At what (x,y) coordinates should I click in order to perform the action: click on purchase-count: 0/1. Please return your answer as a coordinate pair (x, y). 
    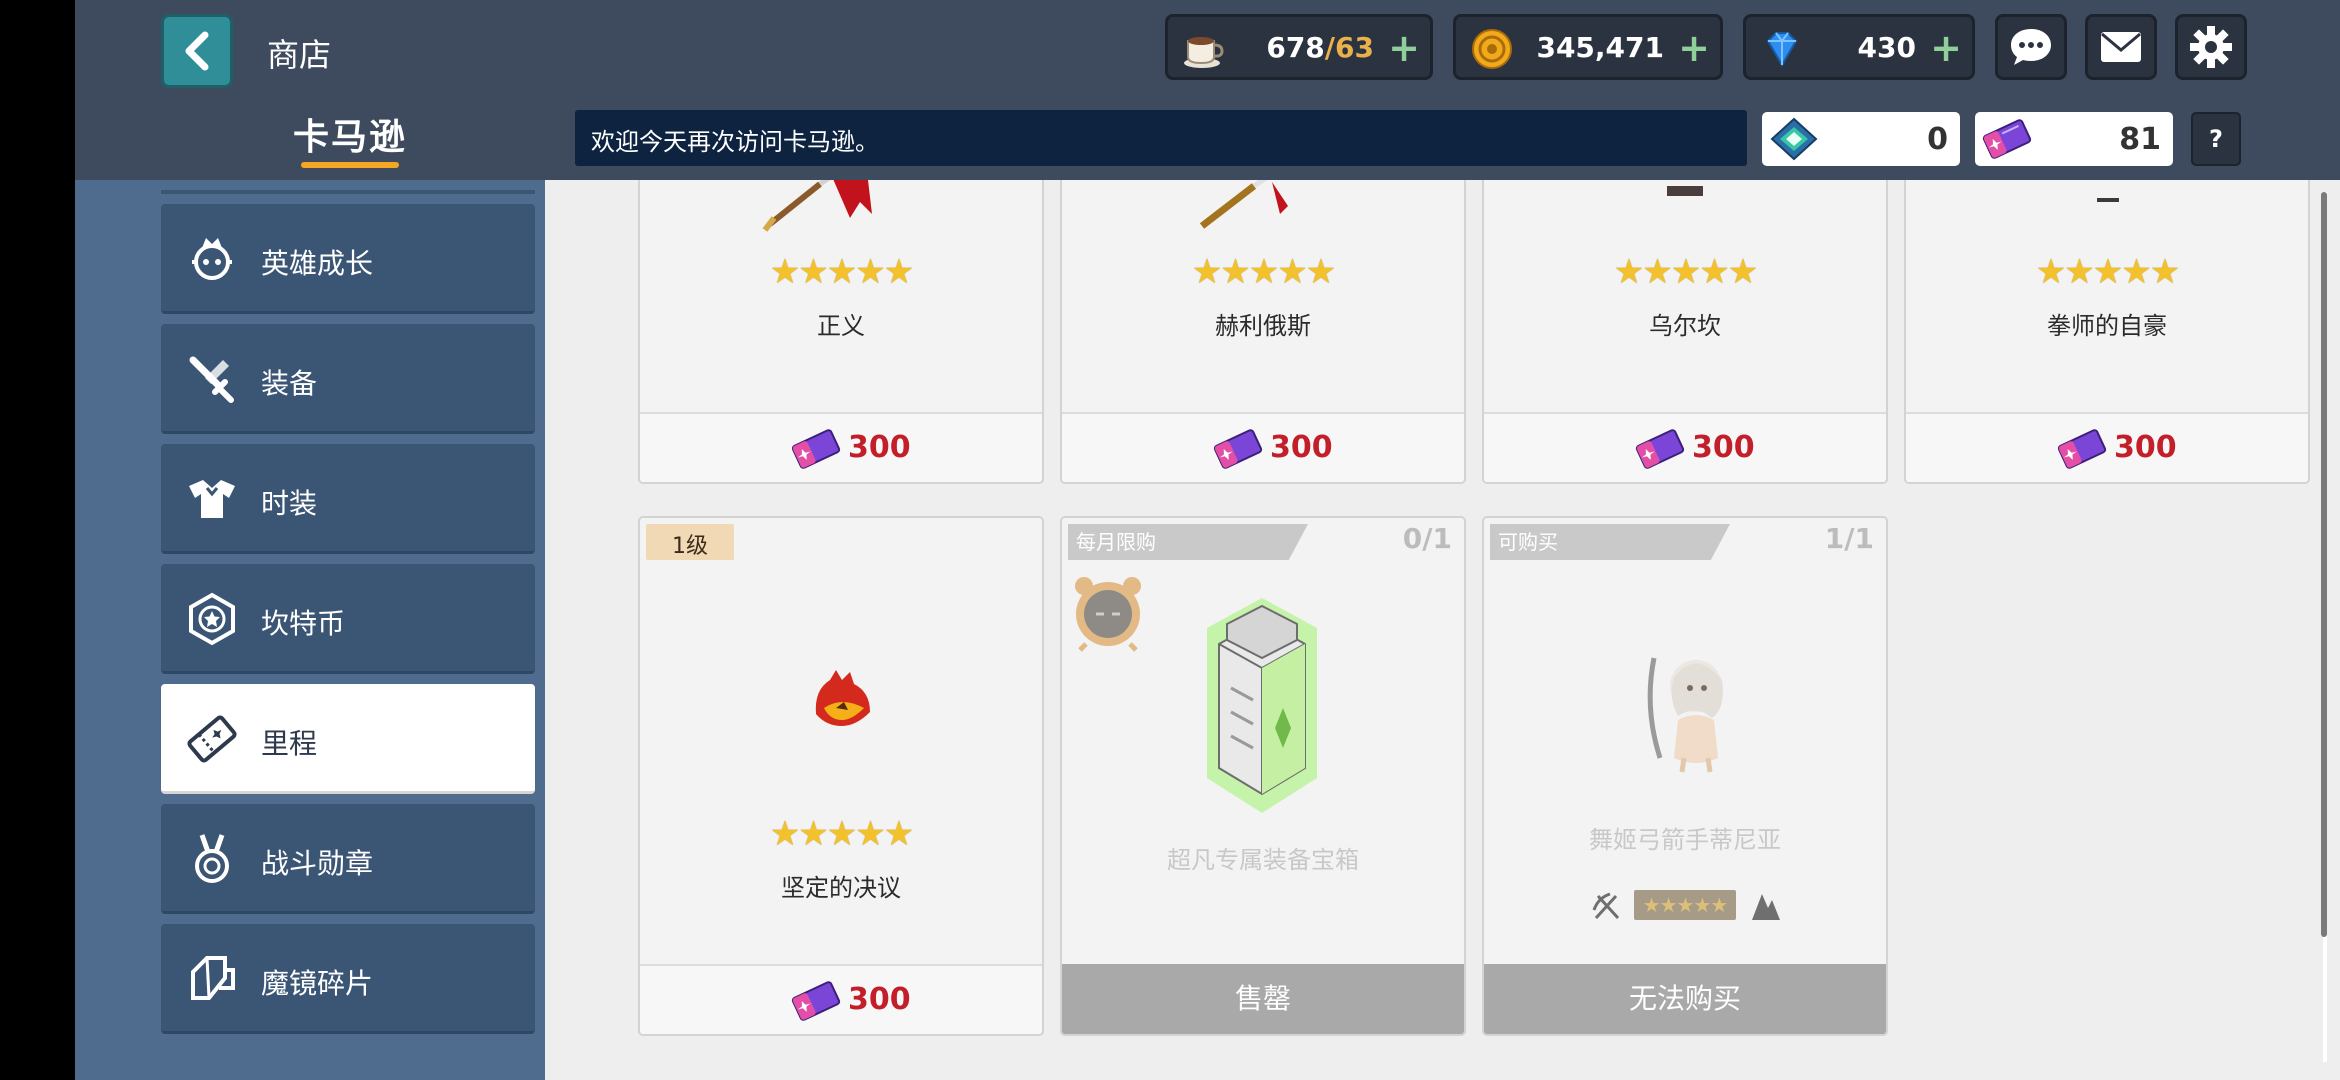
    Looking at the image, I should click on (1427, 538).